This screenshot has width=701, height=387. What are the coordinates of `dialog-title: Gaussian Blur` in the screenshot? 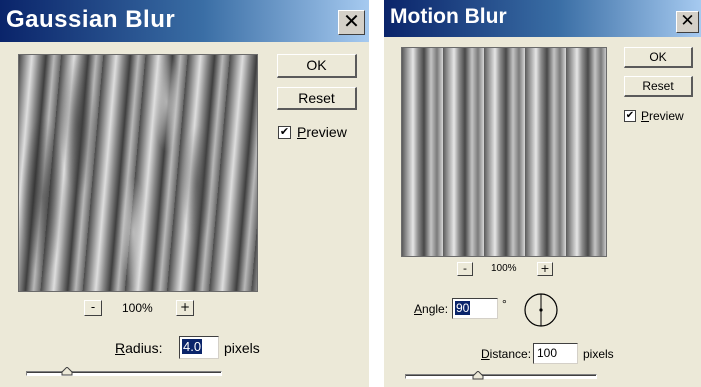 It's located at (91, 19).